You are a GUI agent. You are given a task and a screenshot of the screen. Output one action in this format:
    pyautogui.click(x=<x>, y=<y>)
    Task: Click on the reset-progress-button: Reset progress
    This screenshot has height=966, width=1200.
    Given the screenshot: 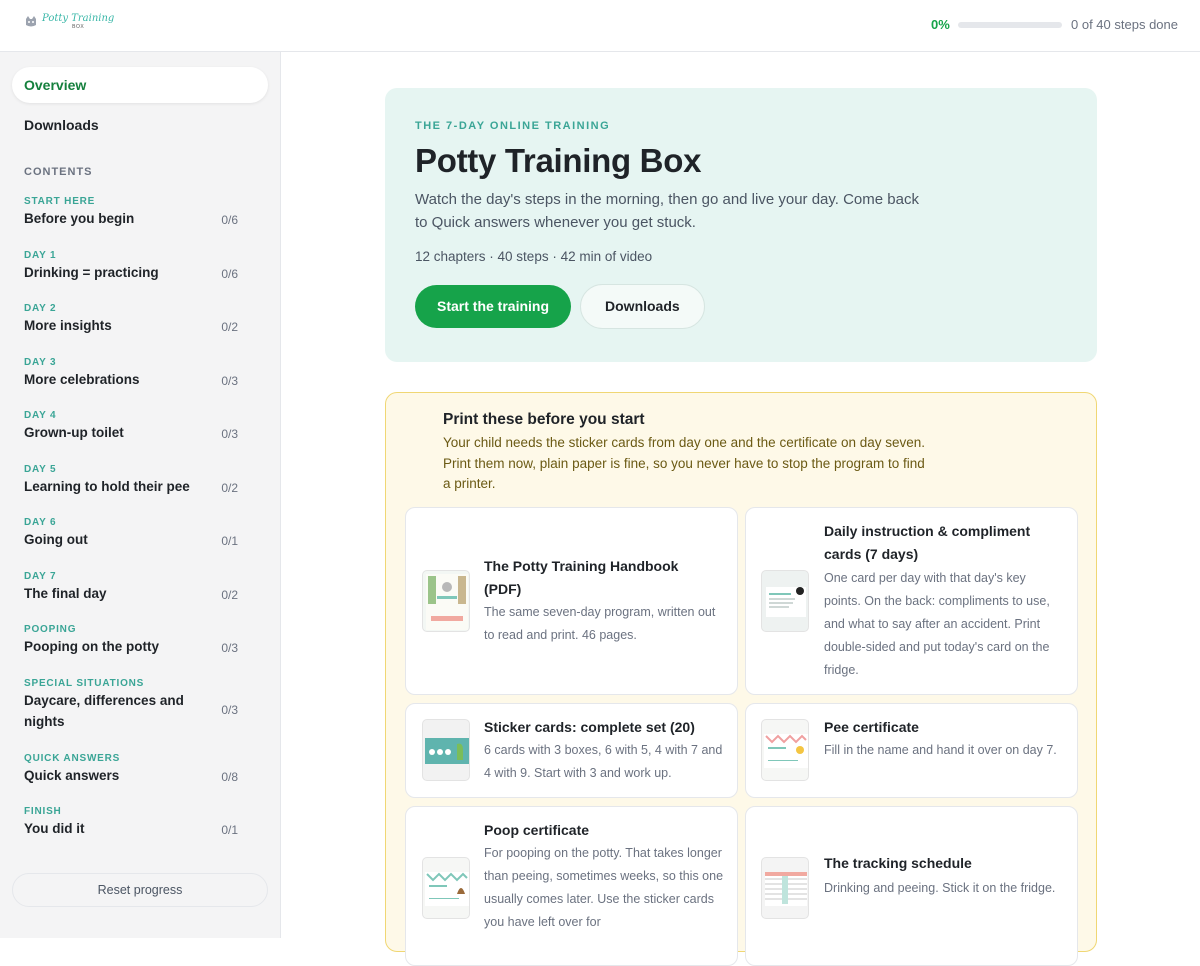 What is the action you would take?
    pyautogui.click(x=140, y=890)
    